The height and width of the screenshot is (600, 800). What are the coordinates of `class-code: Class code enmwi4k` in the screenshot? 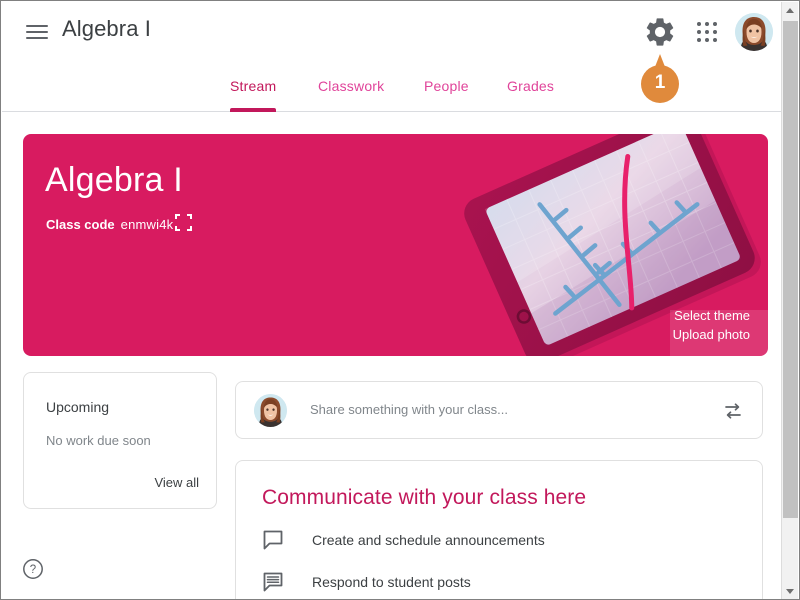 It's located at (109, 224).